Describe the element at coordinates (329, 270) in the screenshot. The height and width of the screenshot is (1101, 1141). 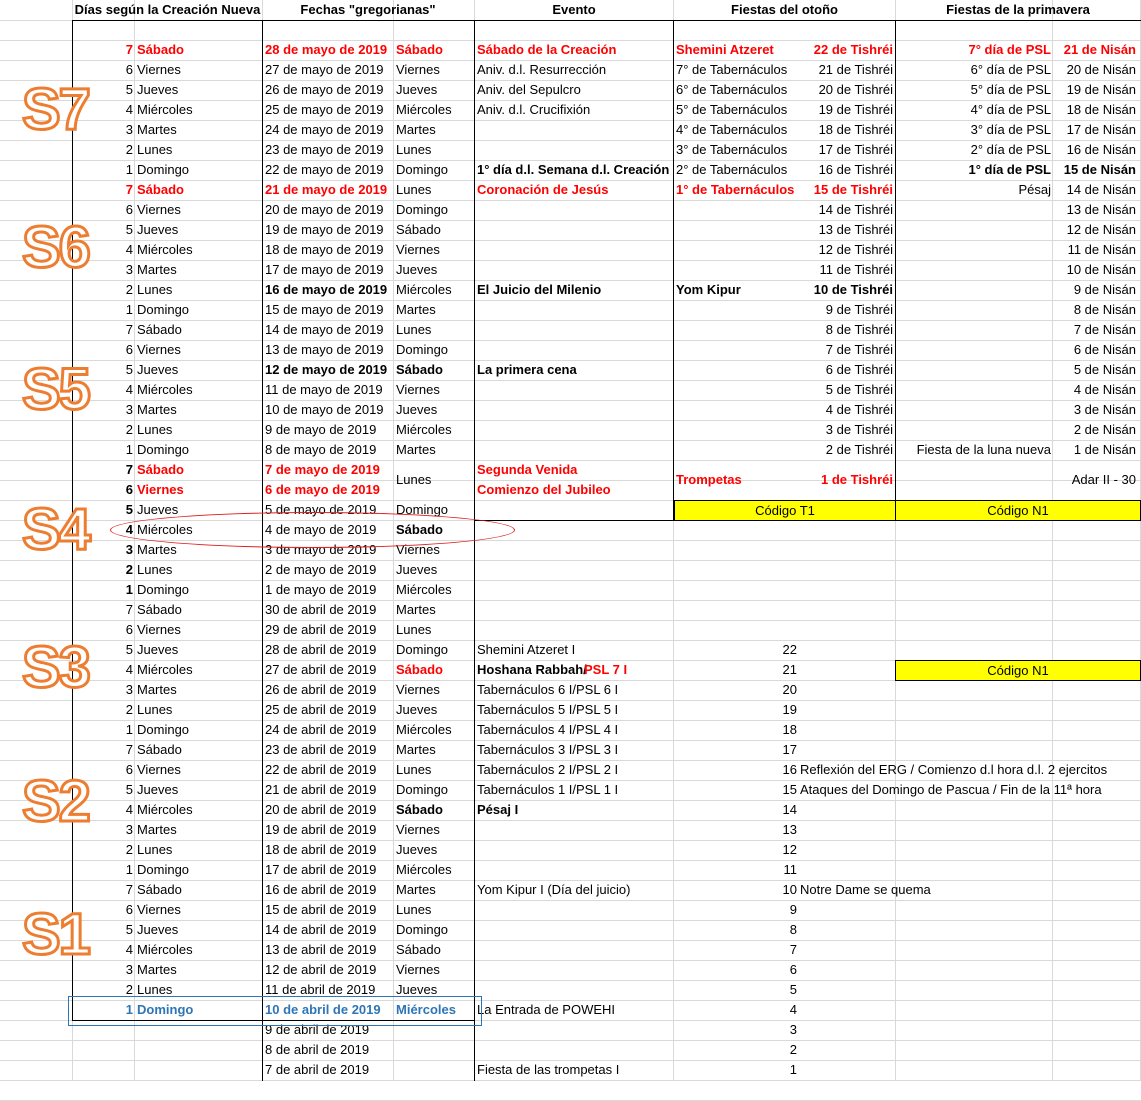
I see `cell-r11-c2: 17 de mayo de 2019` at that location.